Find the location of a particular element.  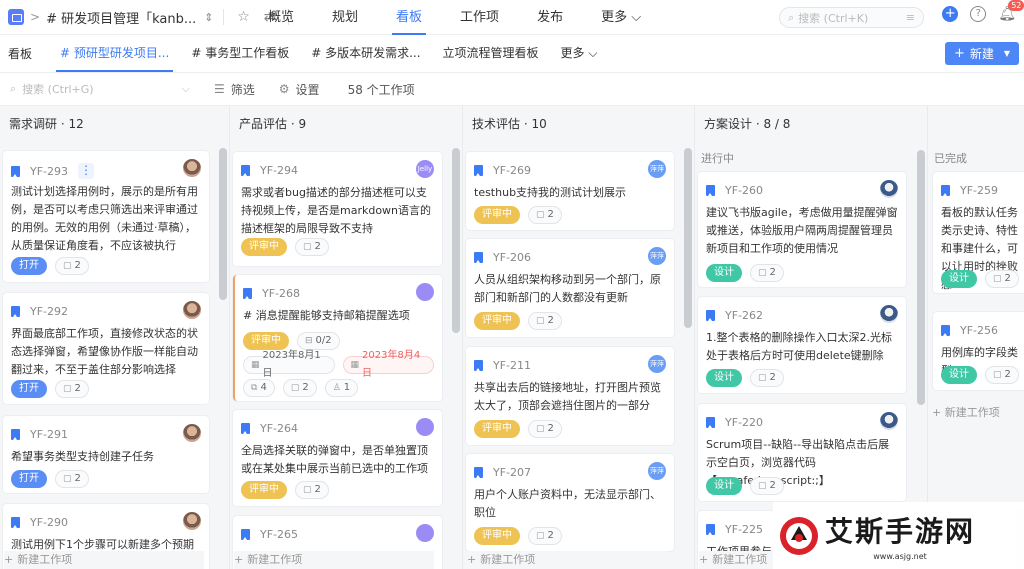

caret-down-icon: ▼ is located at coordinates (1007, 53).